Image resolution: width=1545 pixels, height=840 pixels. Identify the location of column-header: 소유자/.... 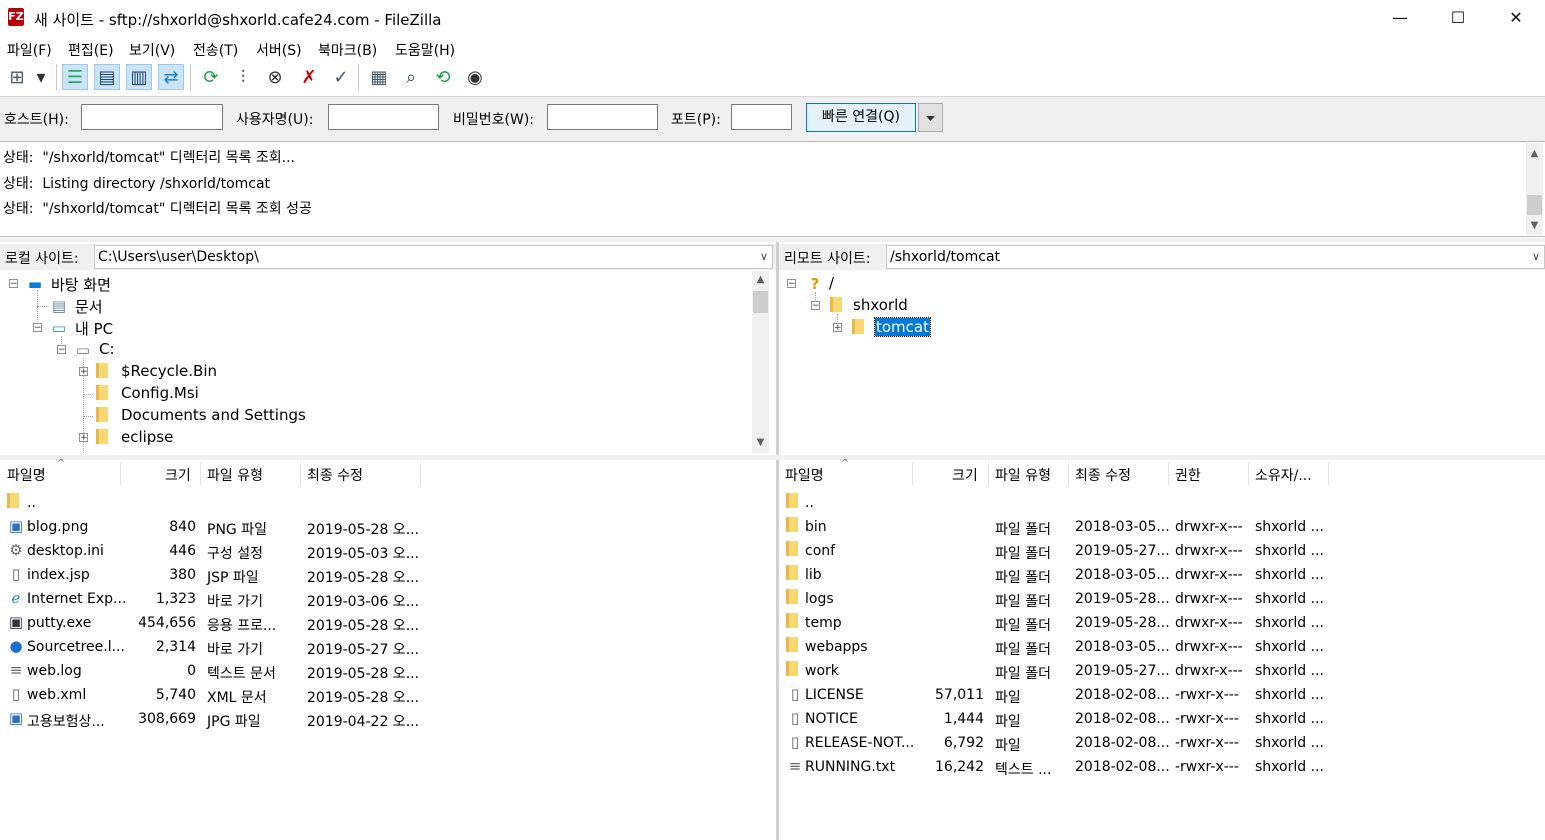
(1283, 475).